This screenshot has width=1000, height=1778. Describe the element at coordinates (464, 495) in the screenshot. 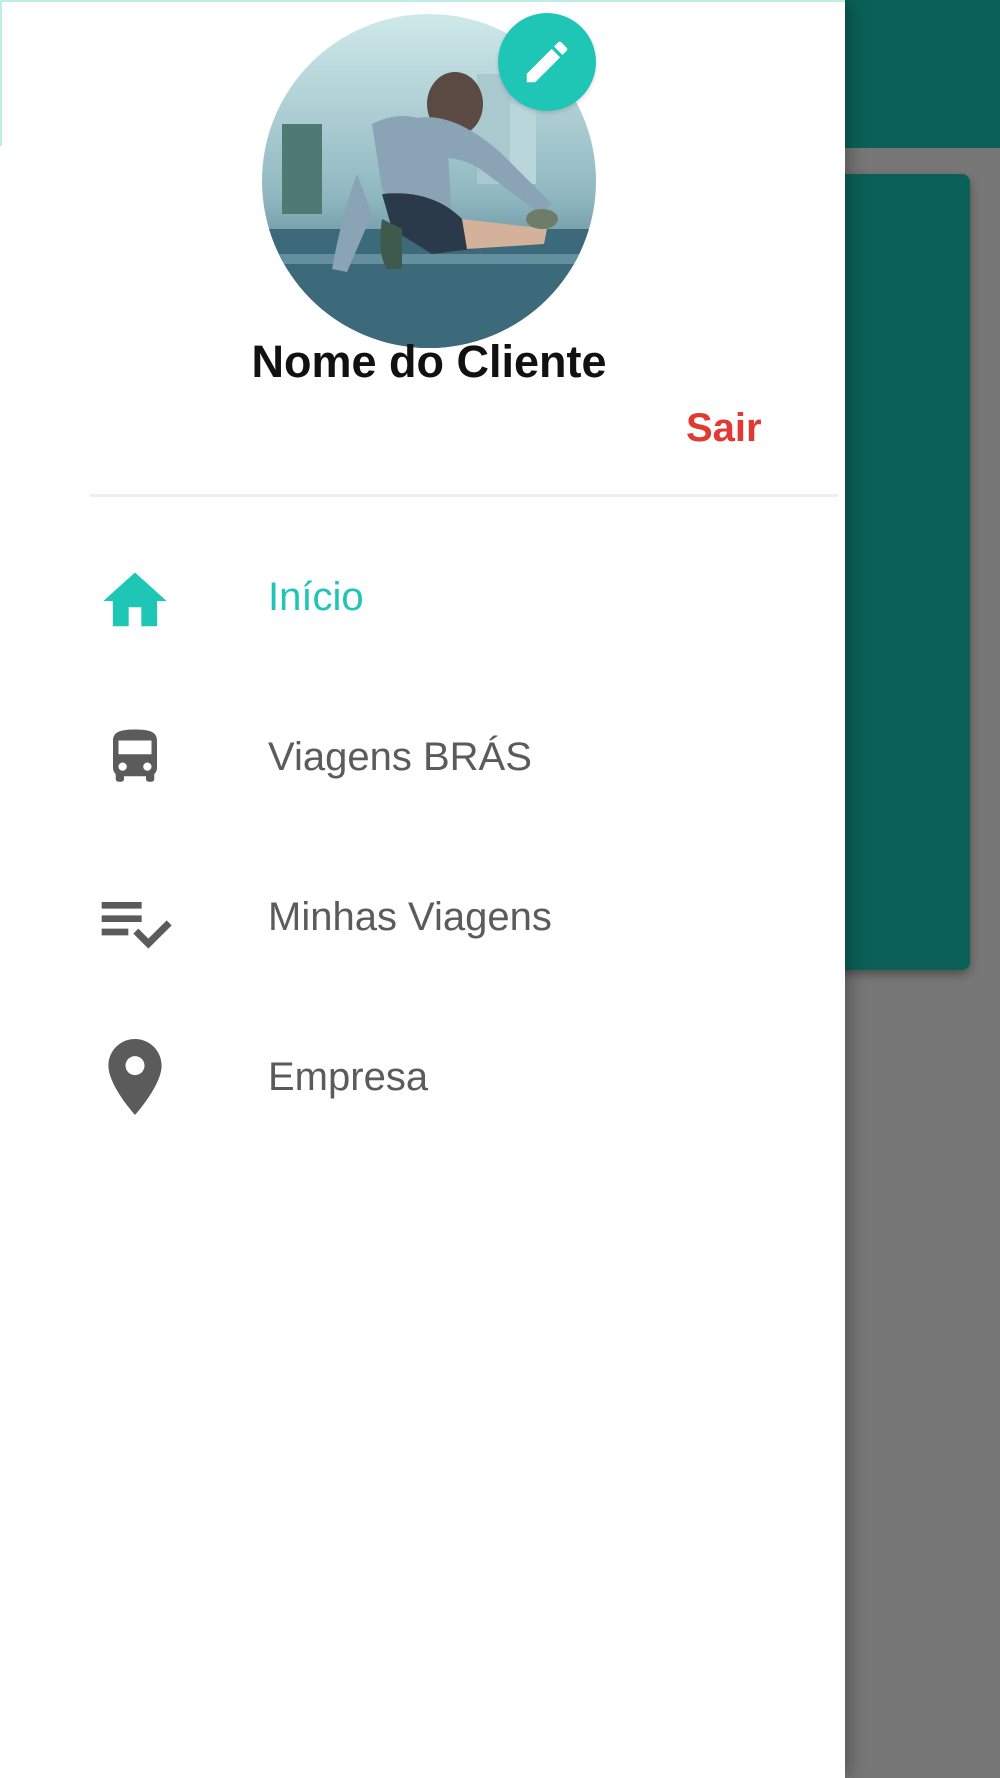

I see `divider` at that location.